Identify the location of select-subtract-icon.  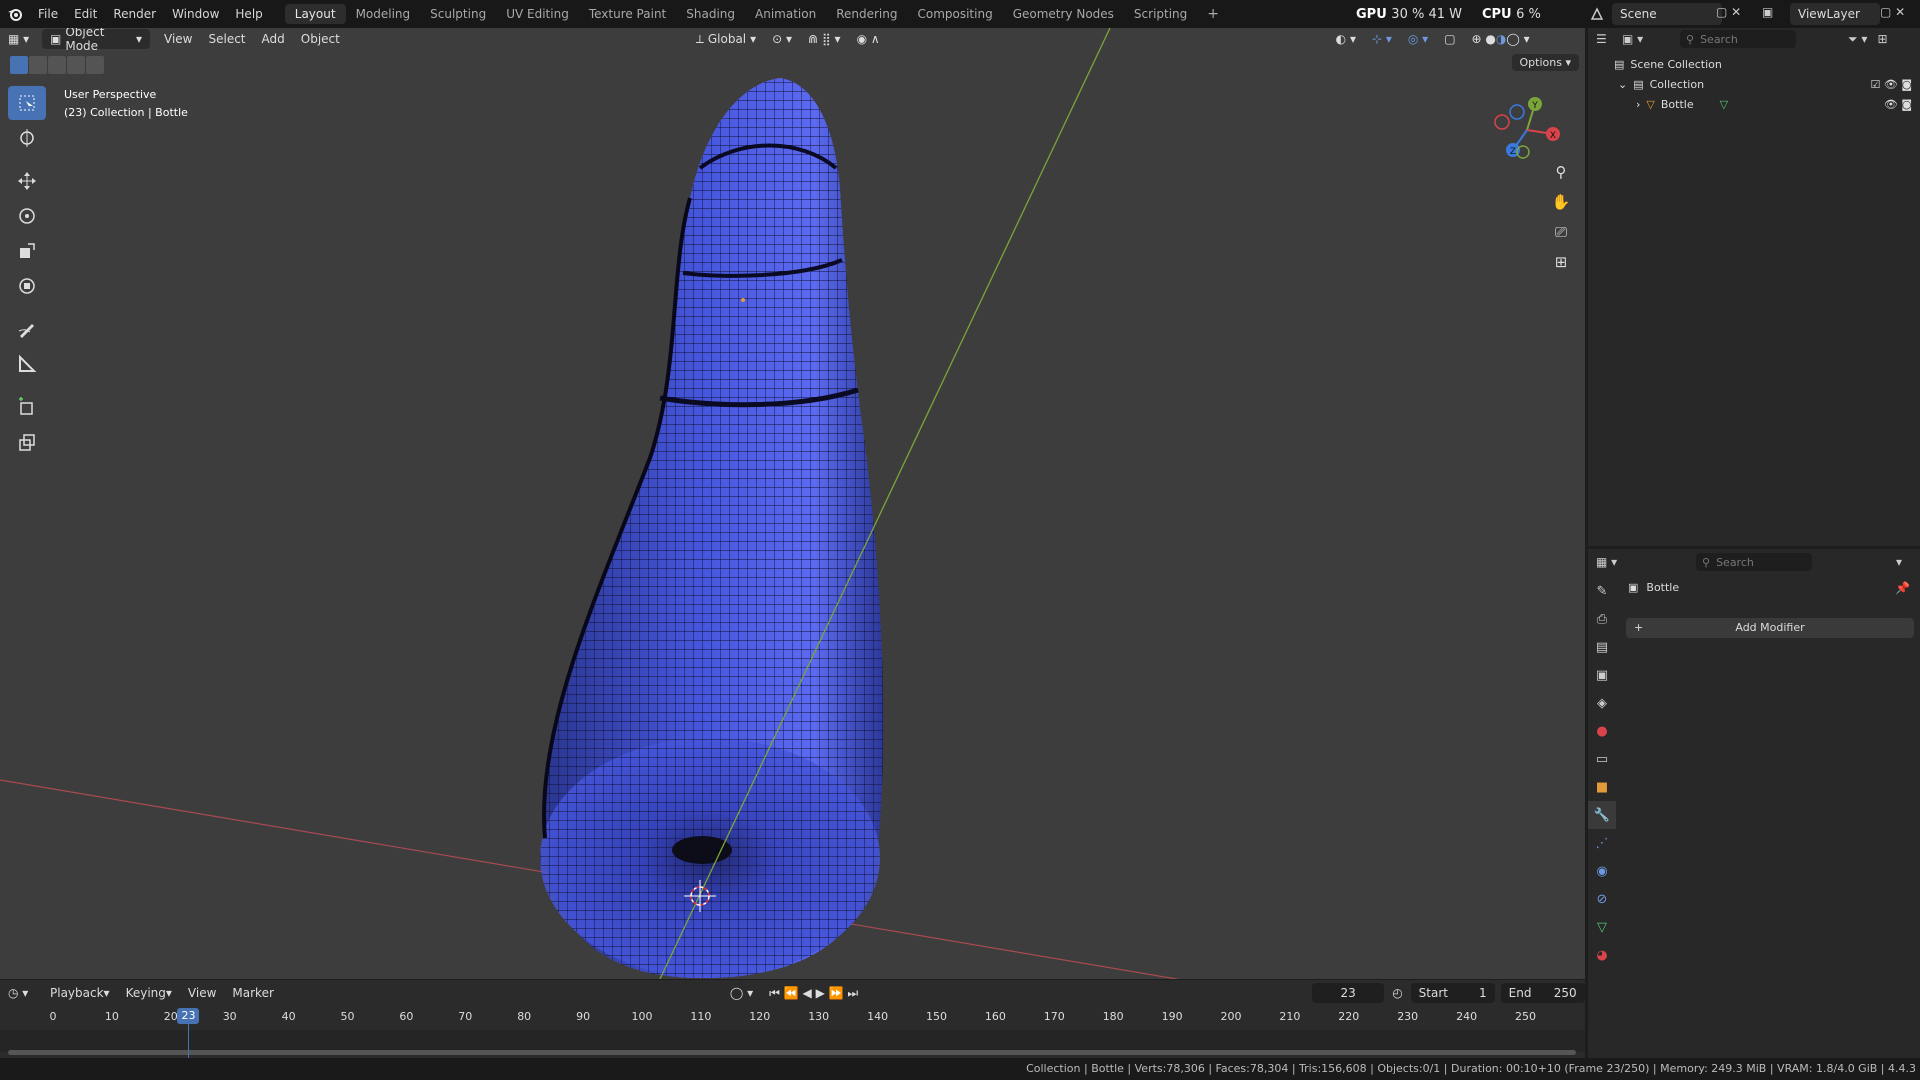
(57, 65).